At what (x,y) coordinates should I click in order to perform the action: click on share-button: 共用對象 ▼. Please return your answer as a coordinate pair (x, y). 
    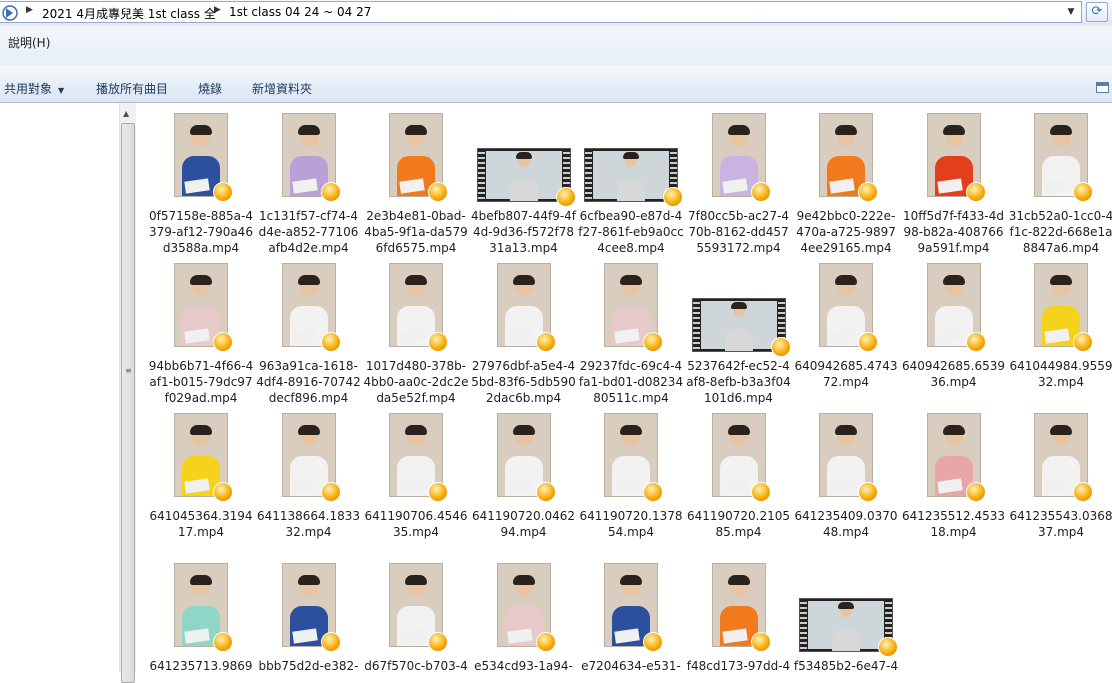
    Looking at the image, I should click on (34, 88).